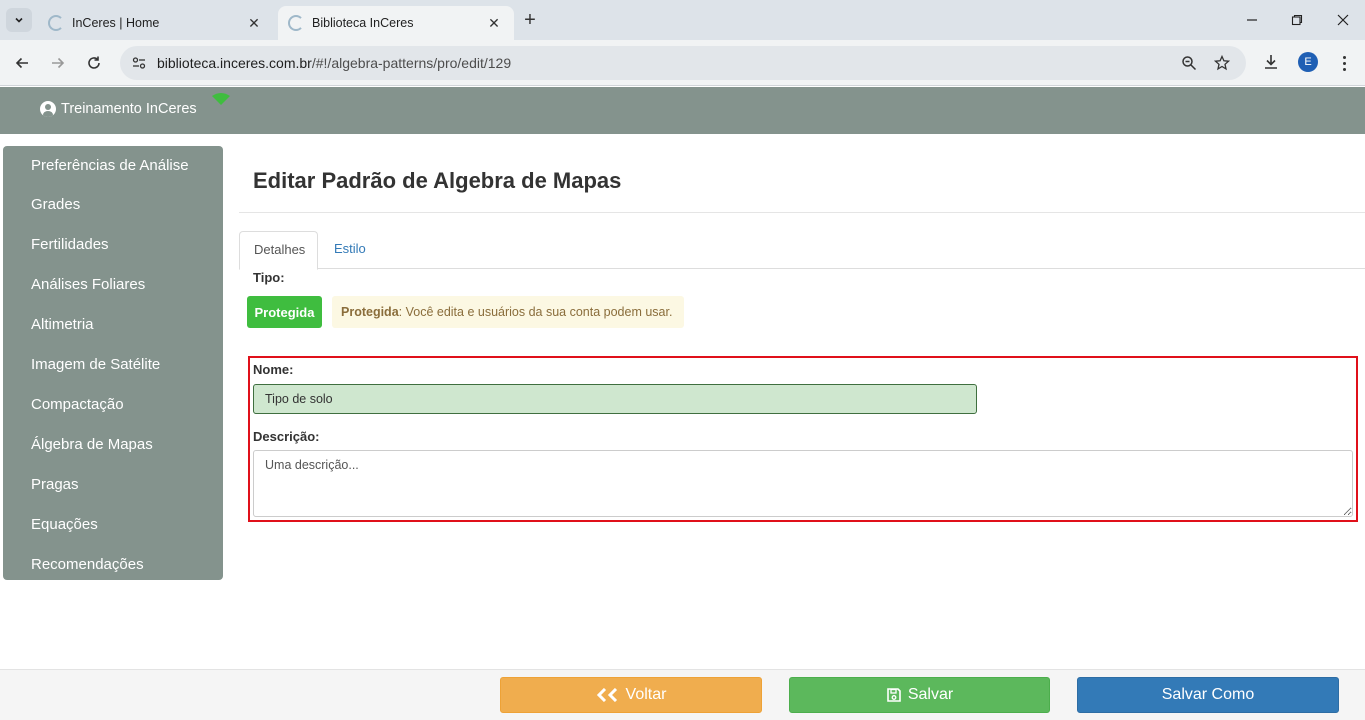  I want to click on chevron-down-icon, so click(19, 20).